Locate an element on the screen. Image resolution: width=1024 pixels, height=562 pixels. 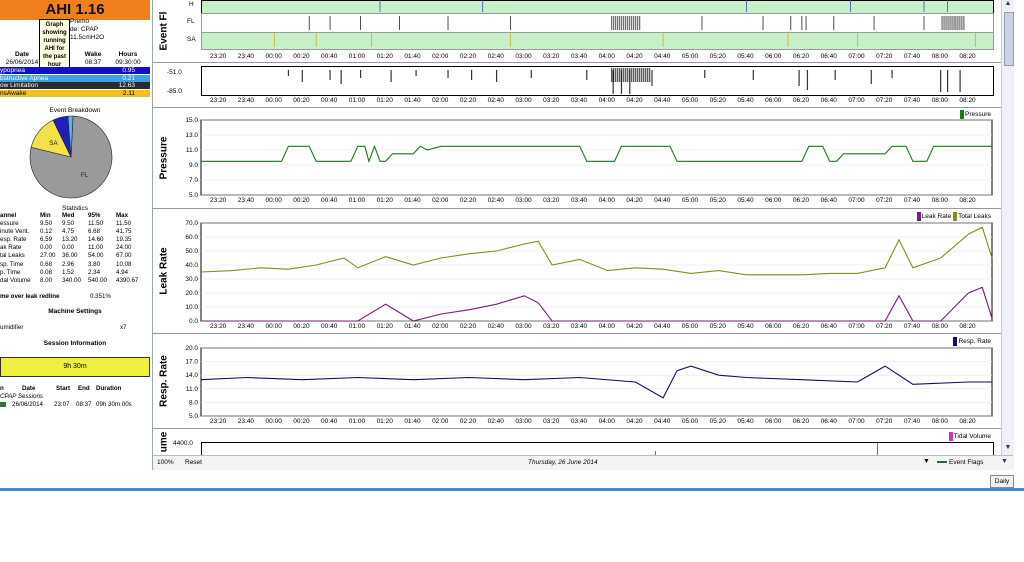
session-color-swatch is located at coordinates (3, 404).